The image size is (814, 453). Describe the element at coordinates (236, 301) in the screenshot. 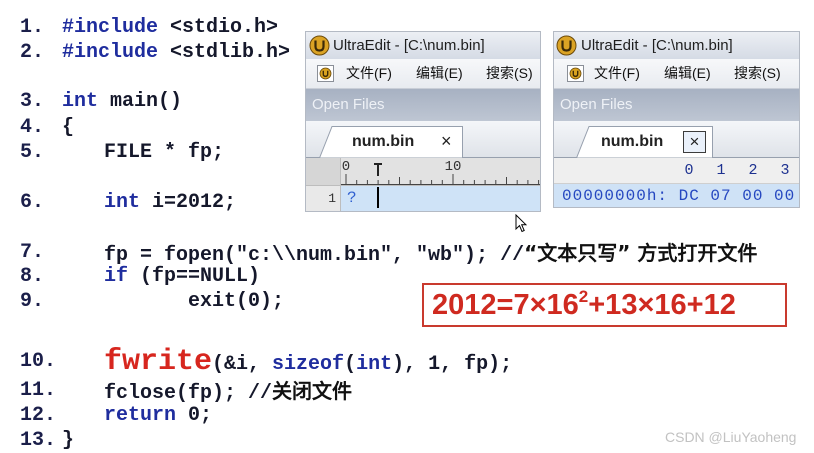

I see `code-token: exit(0);` at that location.